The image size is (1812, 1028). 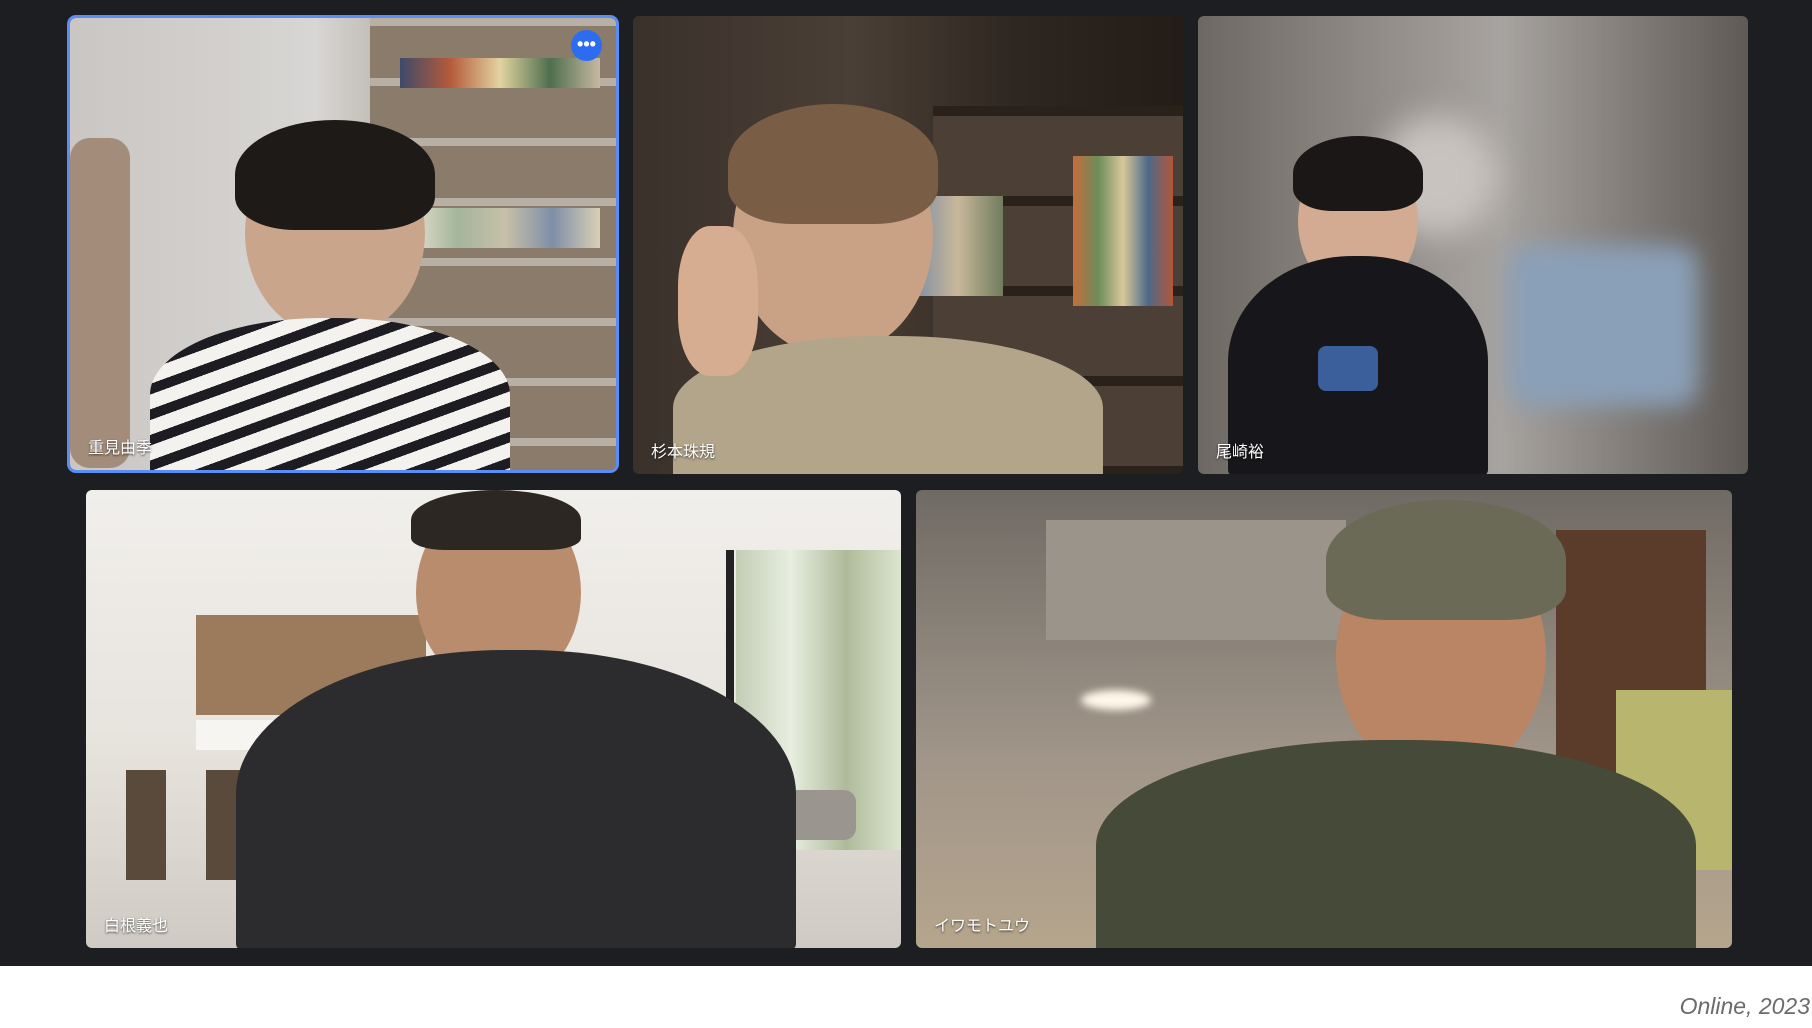 I want to click on photo-caption: Online, 2023, so click(x=1744, y=1006).